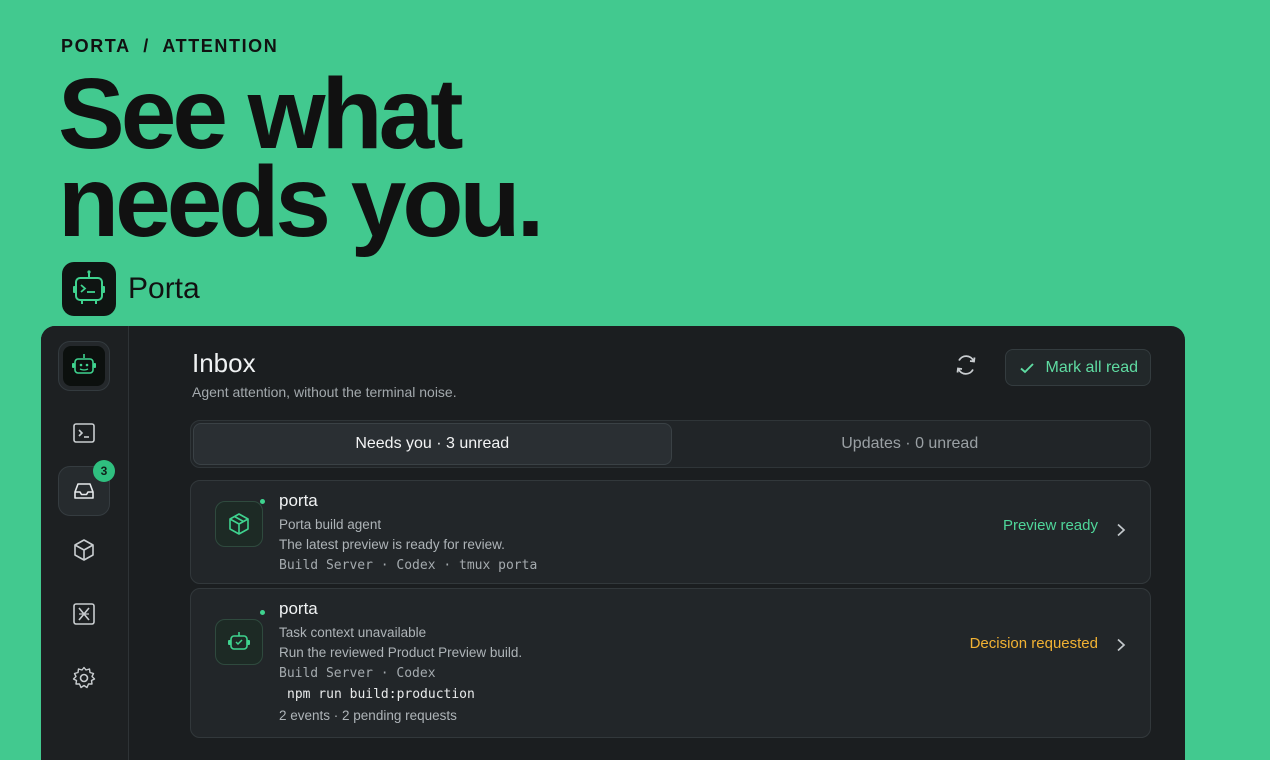 The image size is (1270, 760). Describe the element at coordinates (966, 365) in the screenshot. I see `refresh-icon` at that location.